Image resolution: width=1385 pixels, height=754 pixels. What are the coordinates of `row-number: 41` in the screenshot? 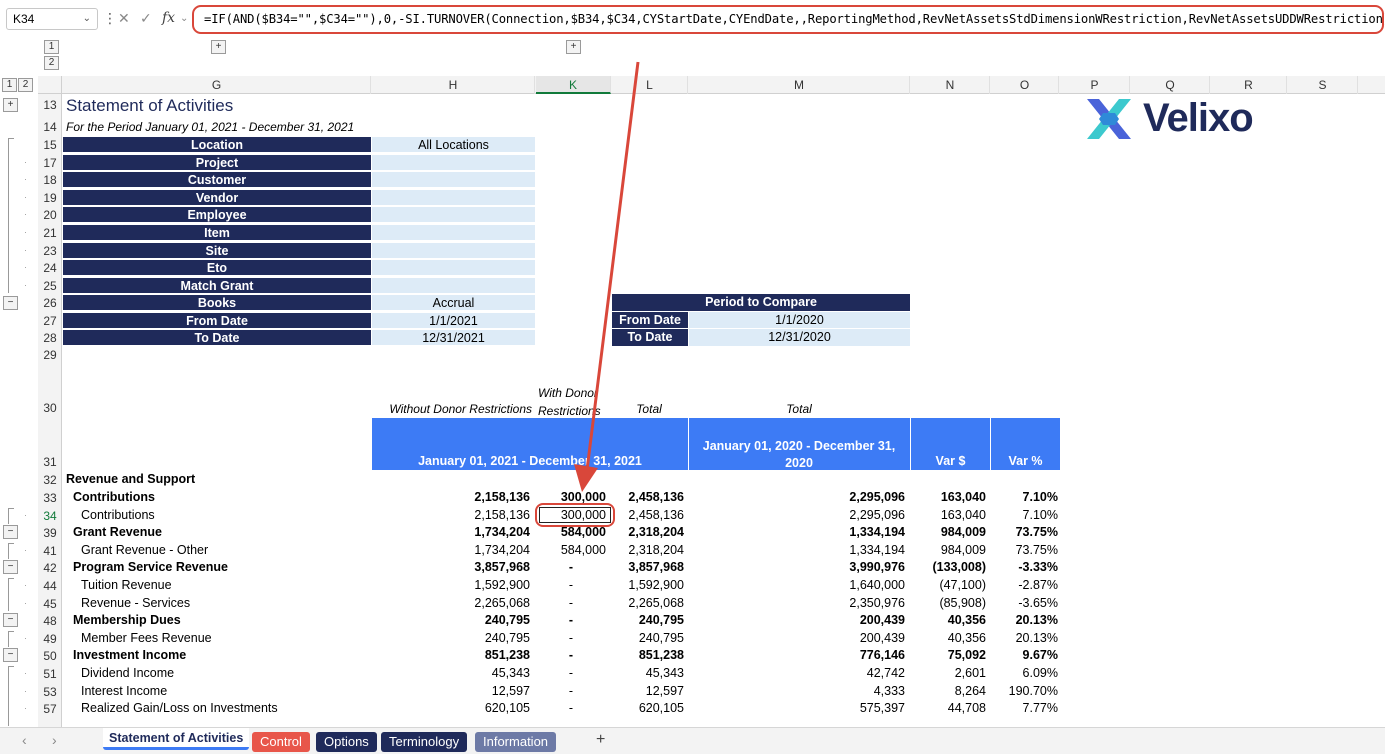 It's located at (50, 551).